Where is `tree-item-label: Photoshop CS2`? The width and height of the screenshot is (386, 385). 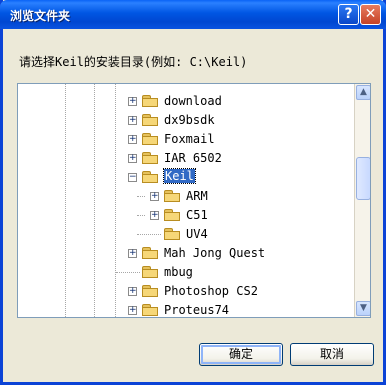 tree-item-label: Photoshop CS2 is located at coordinates (211, 291).